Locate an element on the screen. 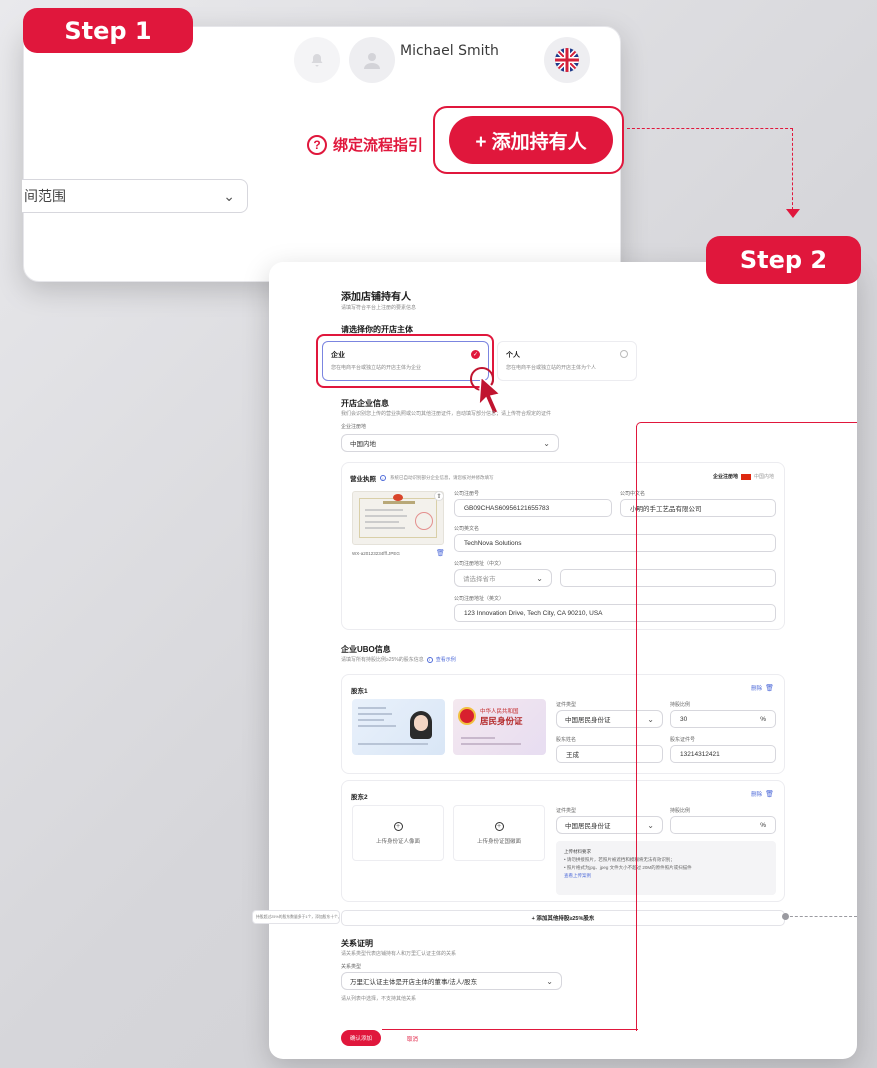 The height and width of the screenshot is (1068, 877). upload-id-back: + 上传身份证国徽面 is located at coordinates (499, 833).